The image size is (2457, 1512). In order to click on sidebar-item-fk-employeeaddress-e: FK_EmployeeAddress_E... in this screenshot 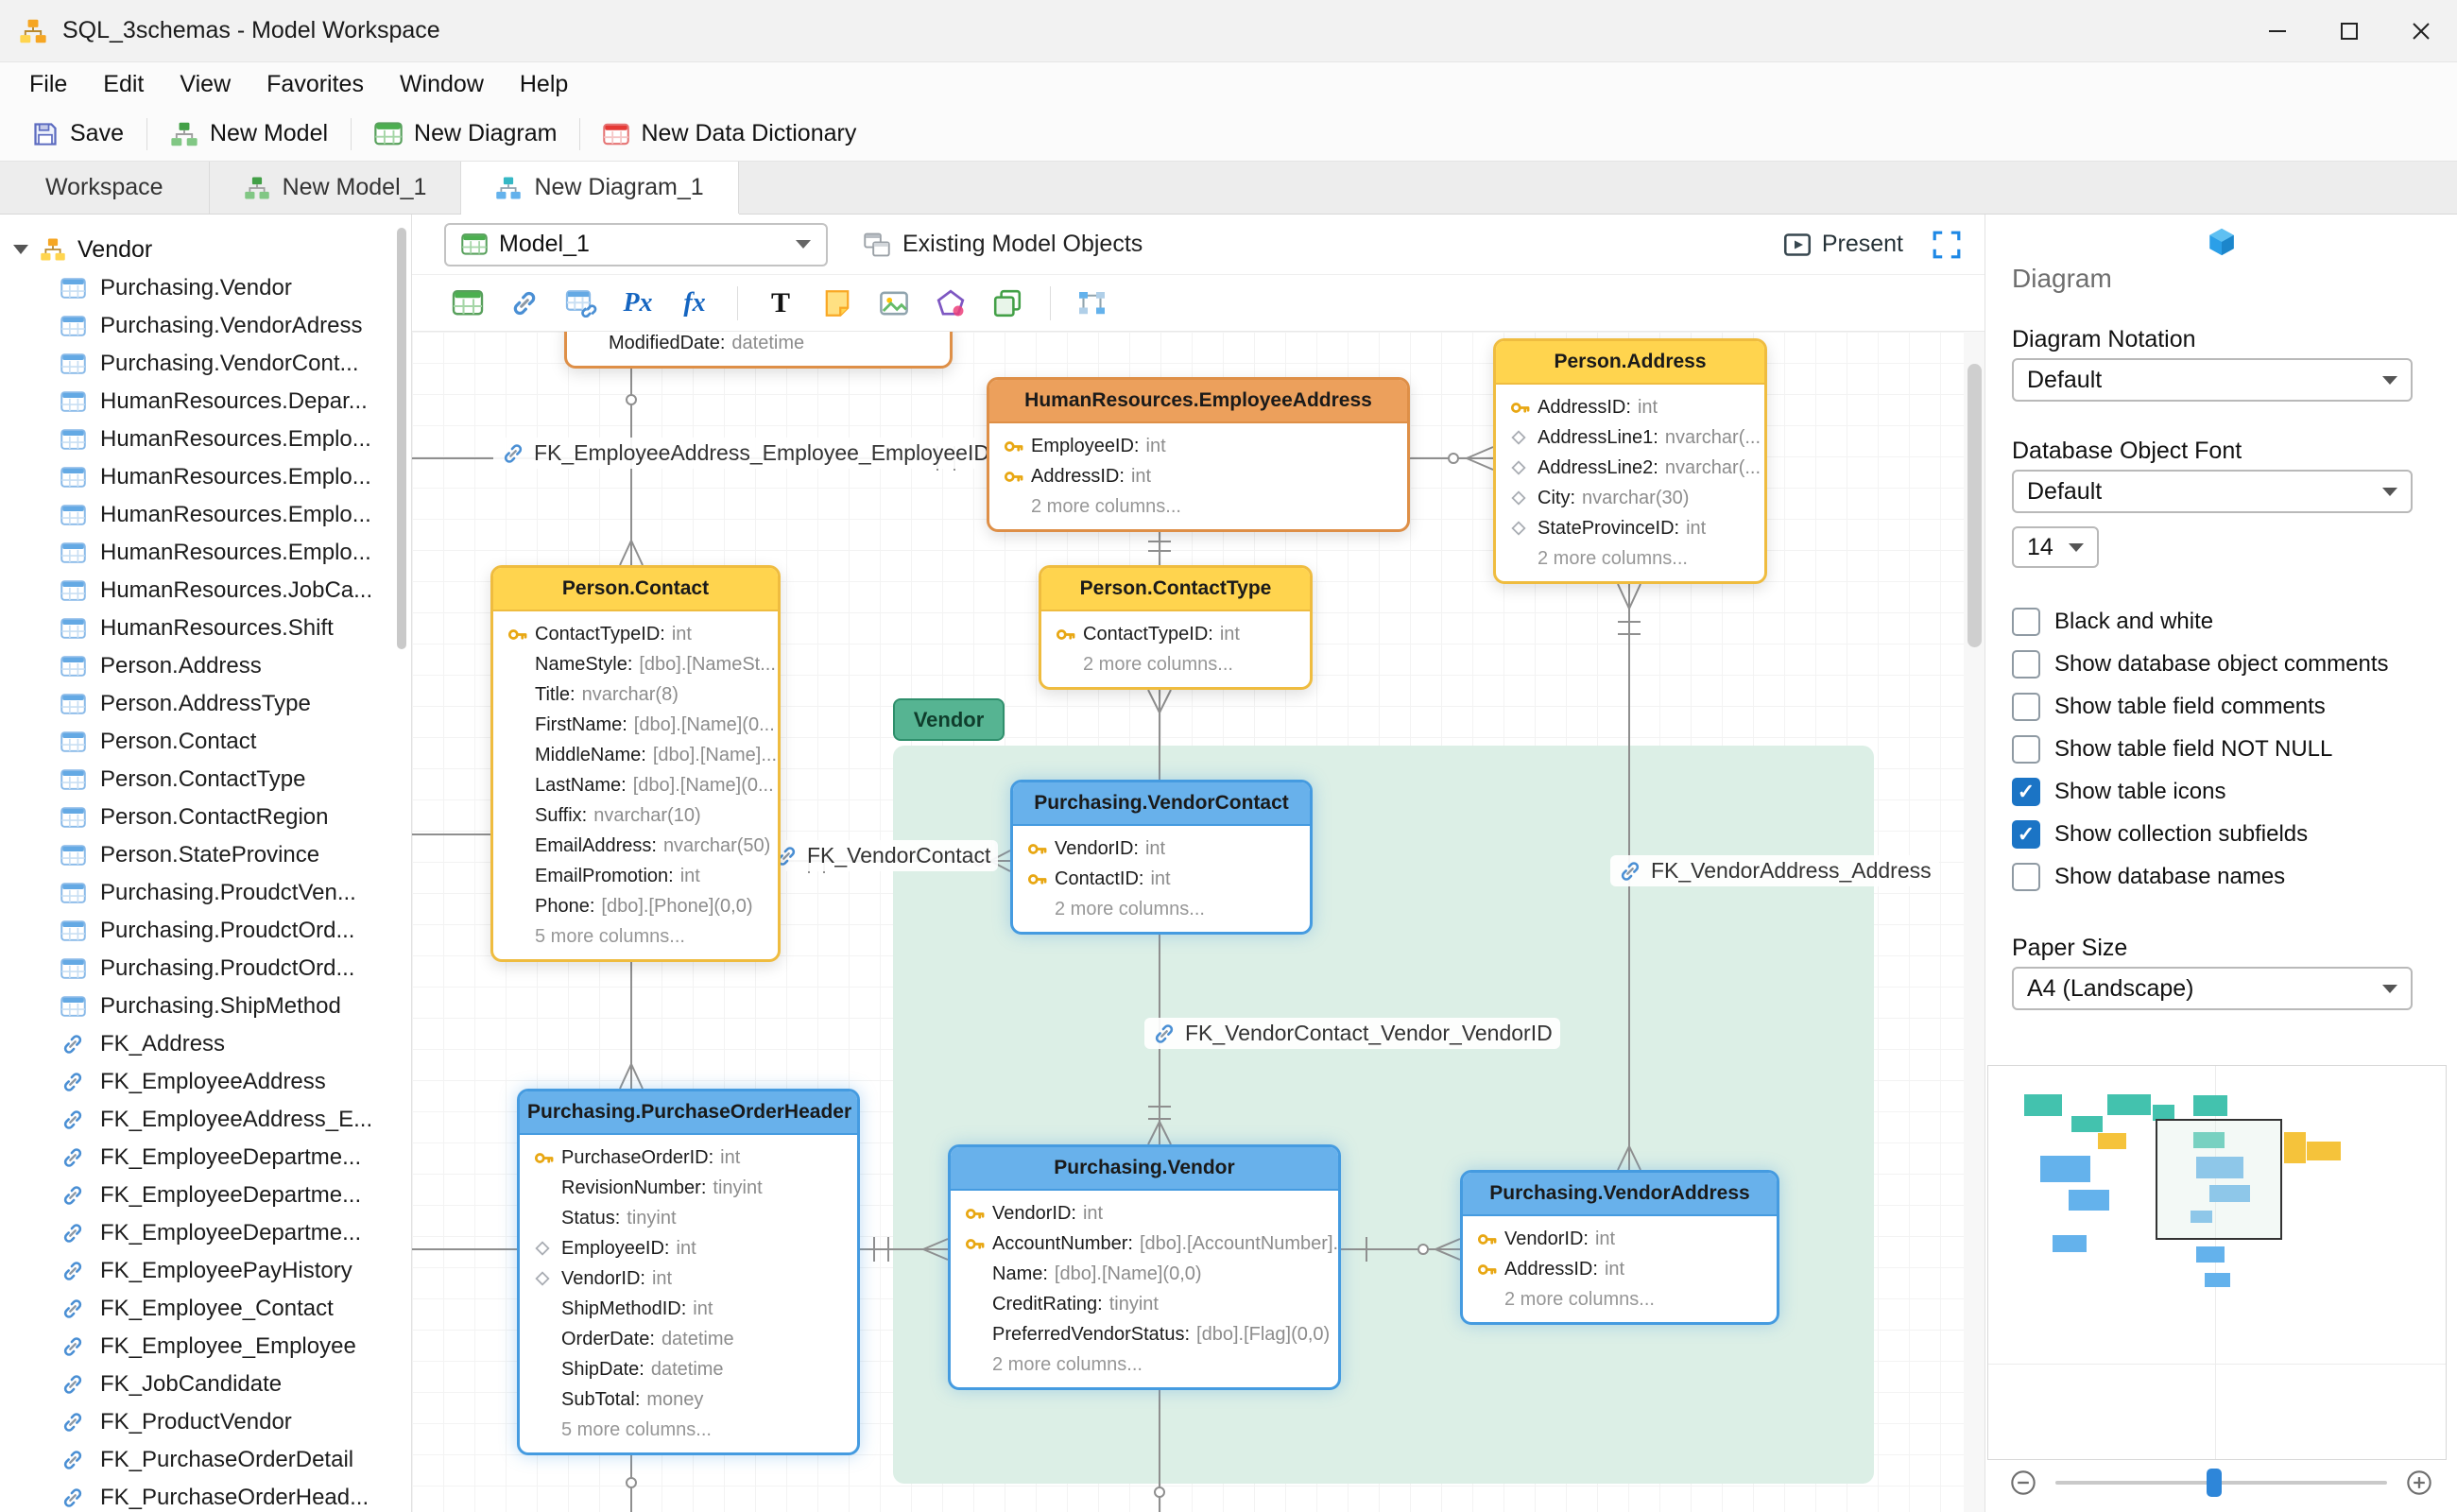, I will do `click(205, 1120)`.